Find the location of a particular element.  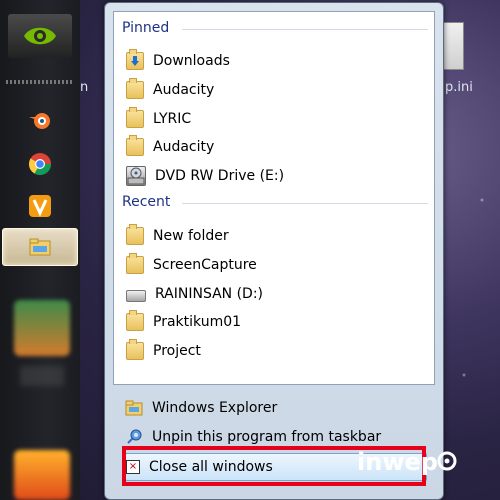

pinned-item-audacity-2: Audacity is located at coordinates (276, 147).